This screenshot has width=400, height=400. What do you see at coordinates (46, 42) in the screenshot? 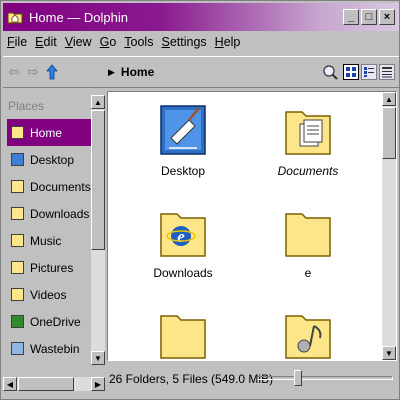
I see `menu-edit: Edit` at bounding box center [46, 42].